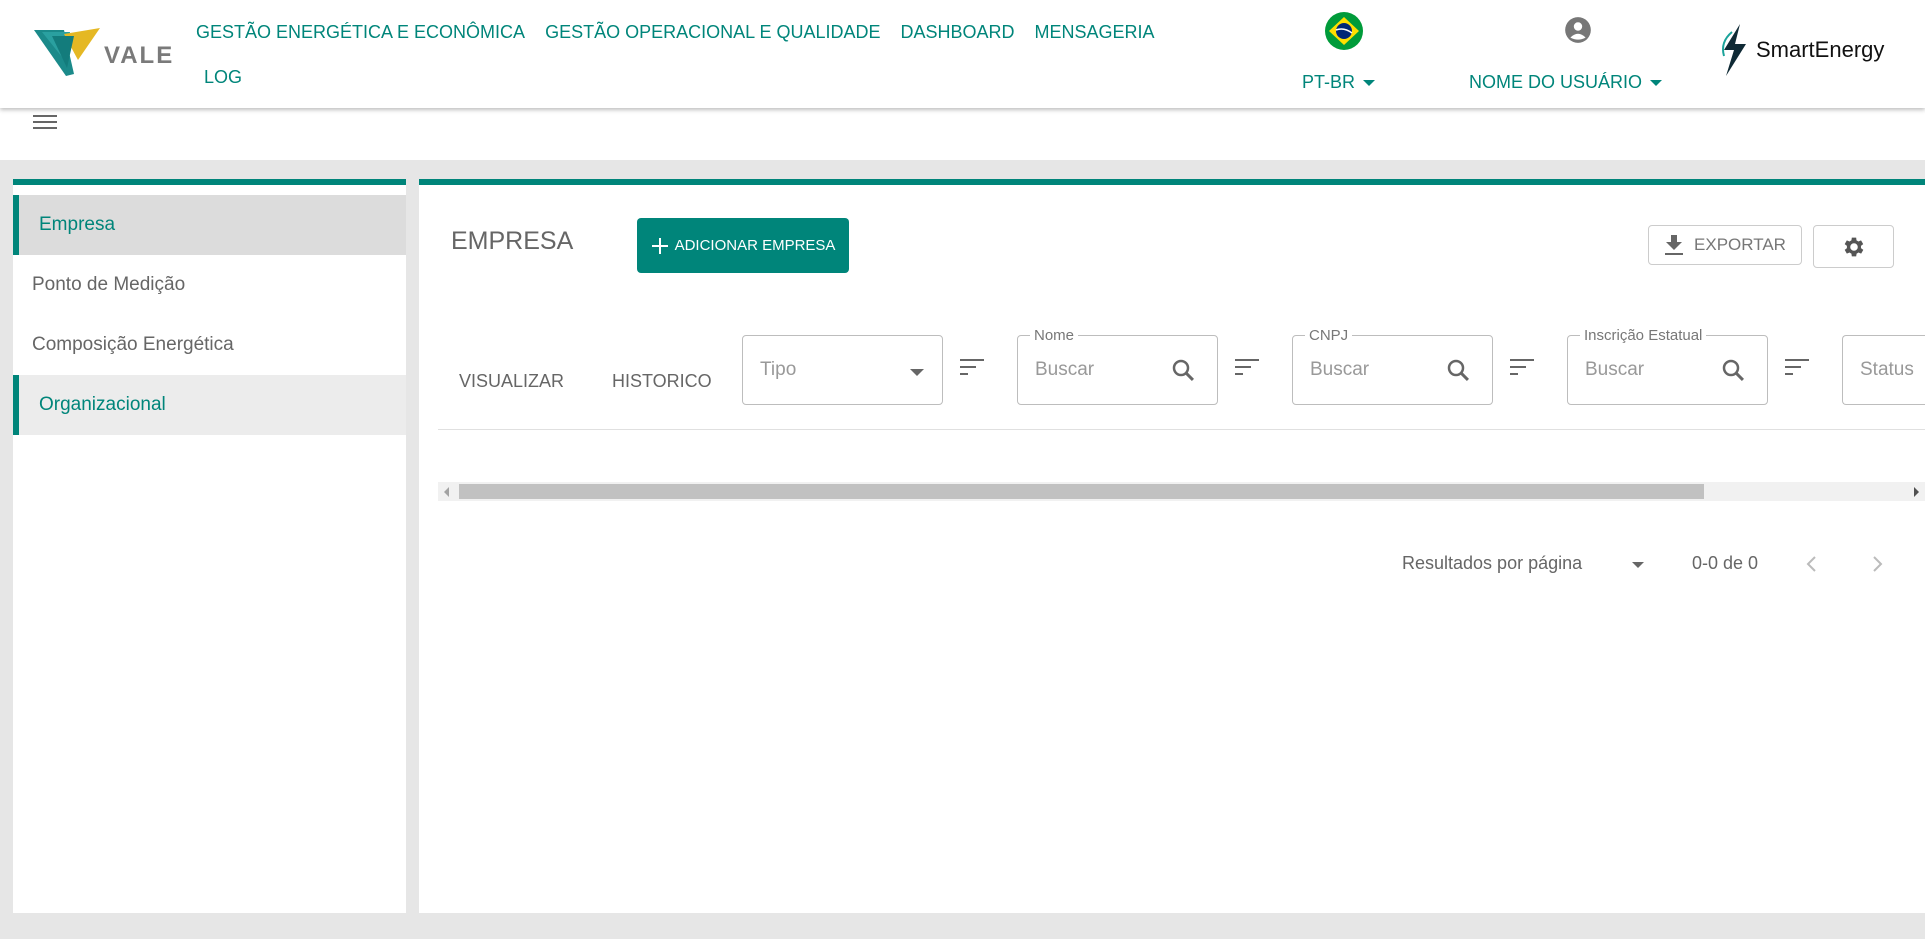 The image size is (1925, 939). I want to click on brand-text: SmartEnergy, so click(1820, 49).